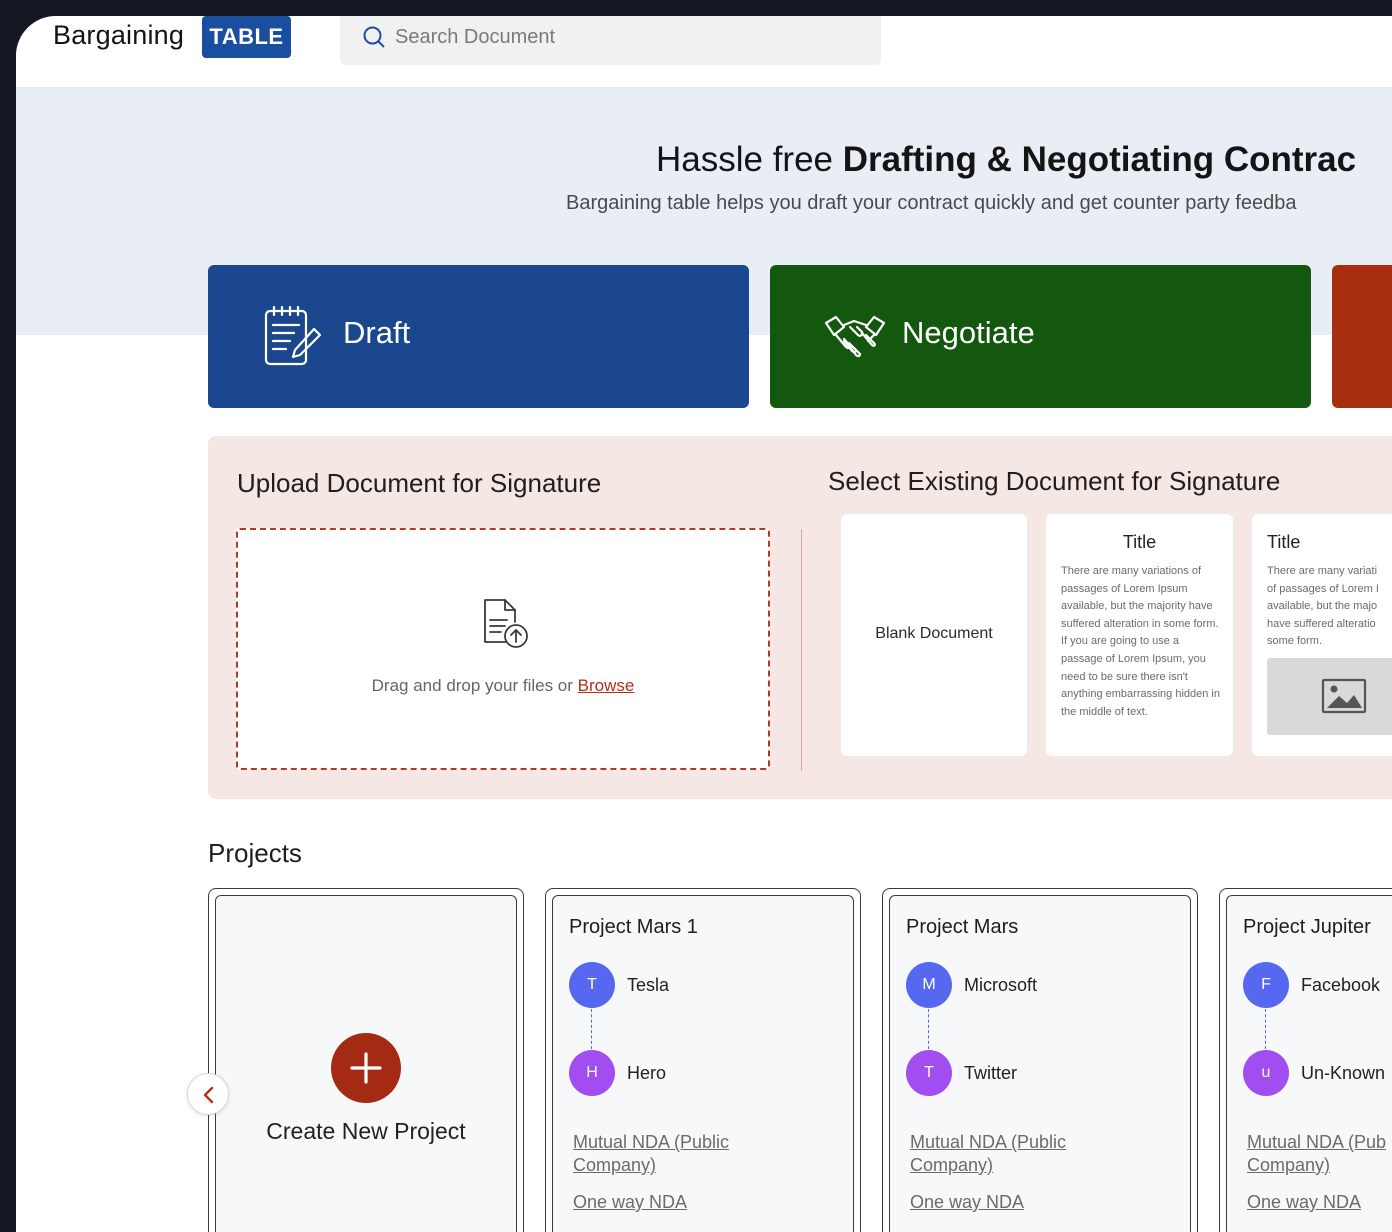 Image resolution: width=1392 pixels, height=1232 pixels. I want to click on drop-instructions: Drag and drop your files or Browse, so click(503, 686).